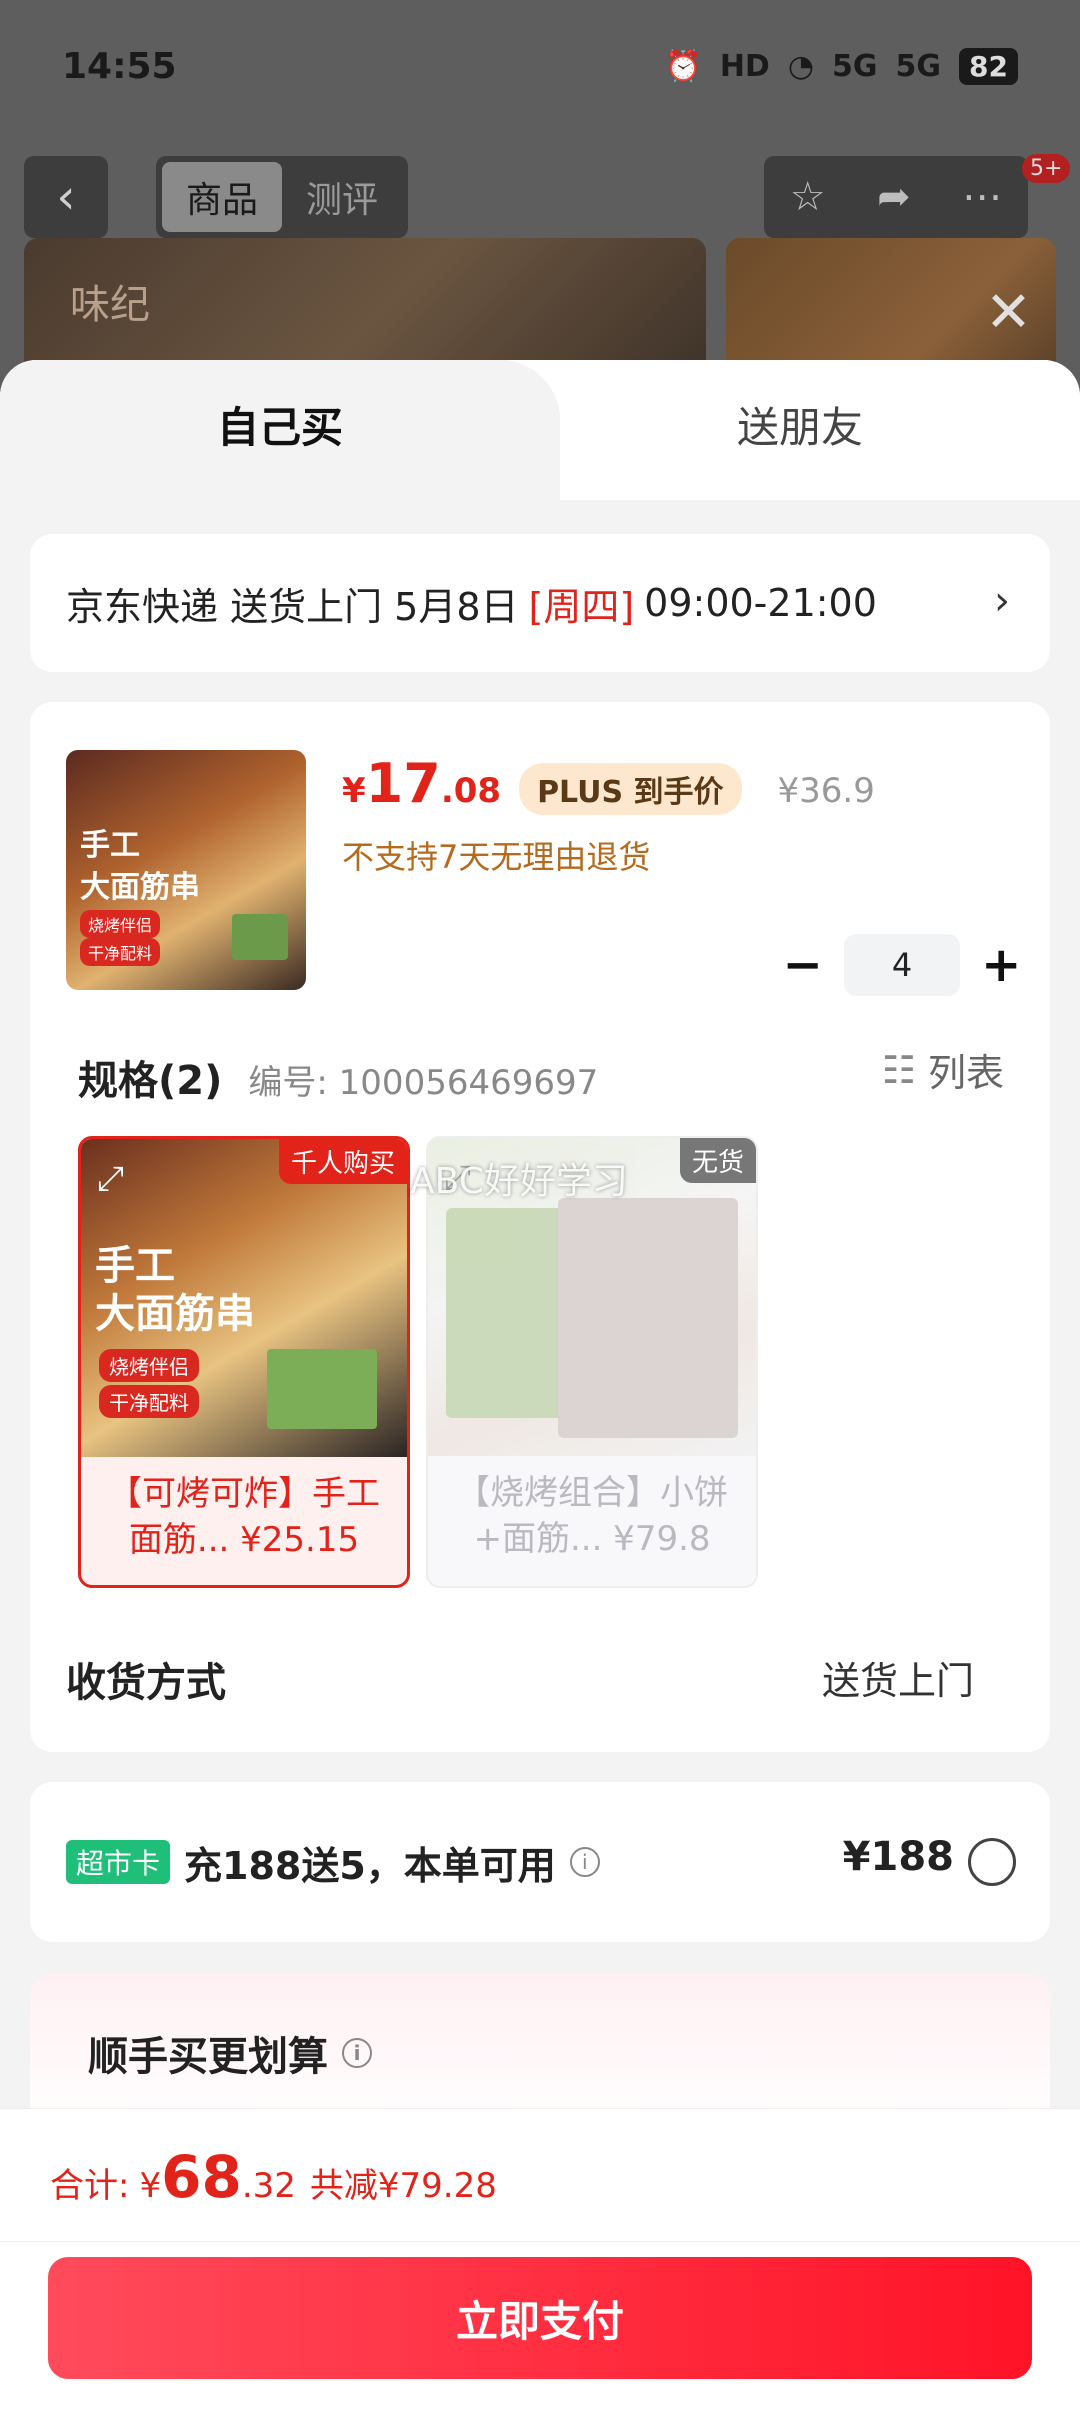 Image resolution: width=1080 pixels, height=2412 pixels. What do you see at coordinates (592, 1539) in the screenshot?
I see `option-label-line: +面筋... ¥79.8` at bounding box center [592, 1539].